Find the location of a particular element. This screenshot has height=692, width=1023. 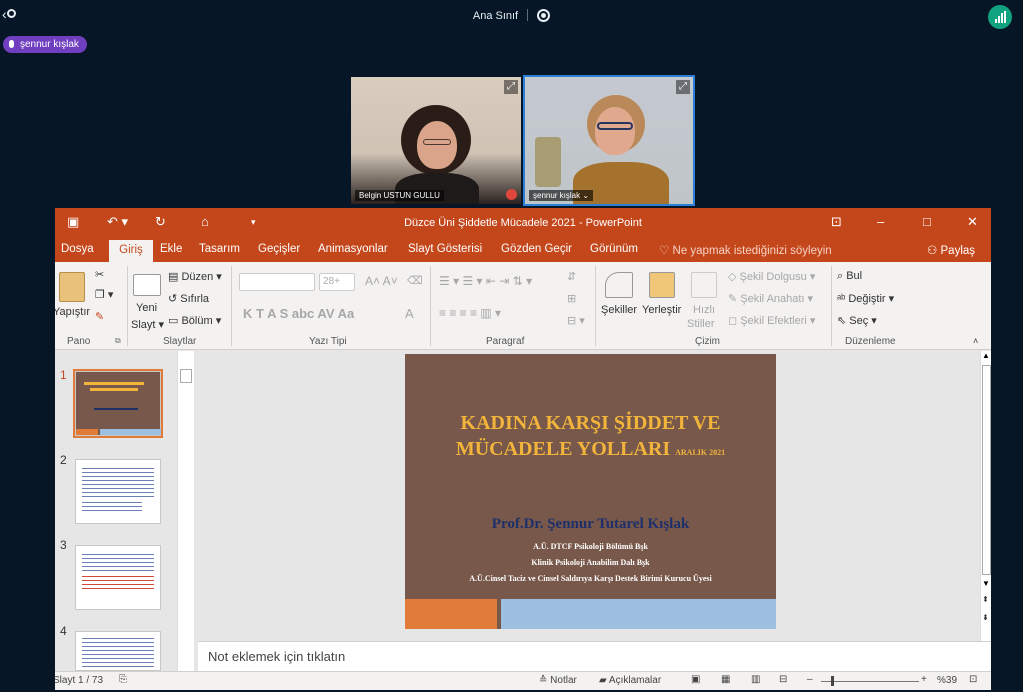

zoom-level: %39 is located at coordinates (947, 680).